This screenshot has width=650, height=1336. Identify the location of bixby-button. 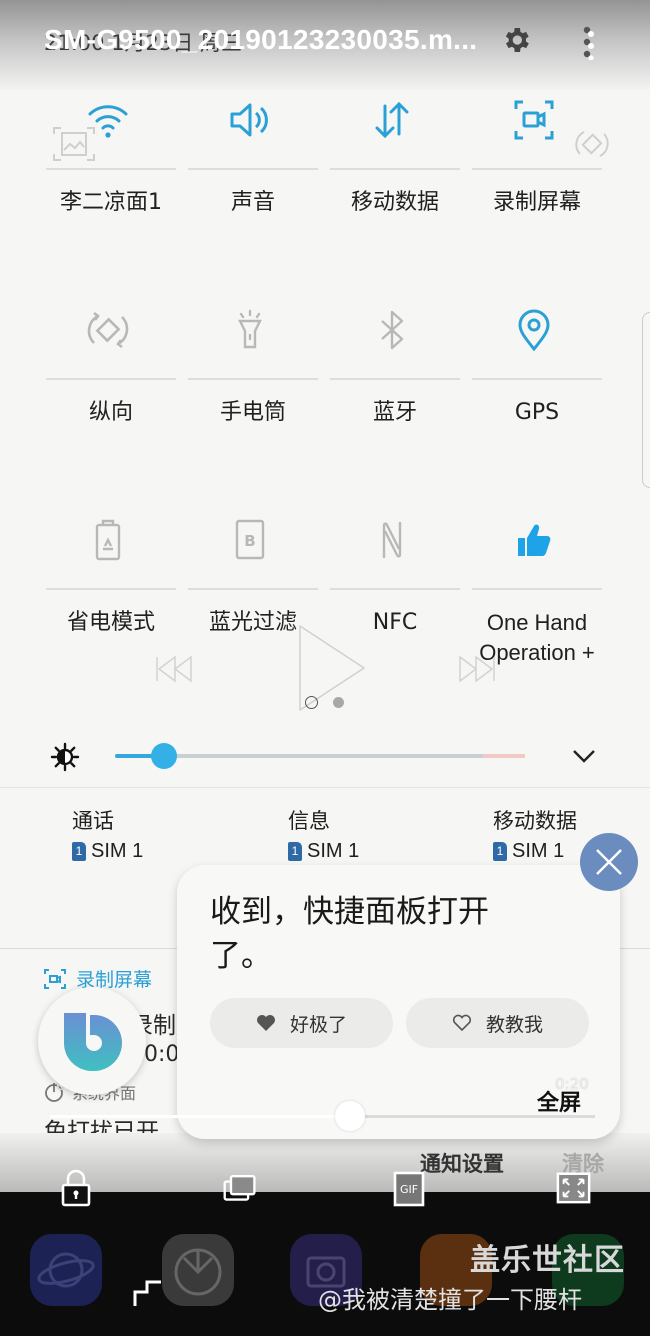
(92, 1041).